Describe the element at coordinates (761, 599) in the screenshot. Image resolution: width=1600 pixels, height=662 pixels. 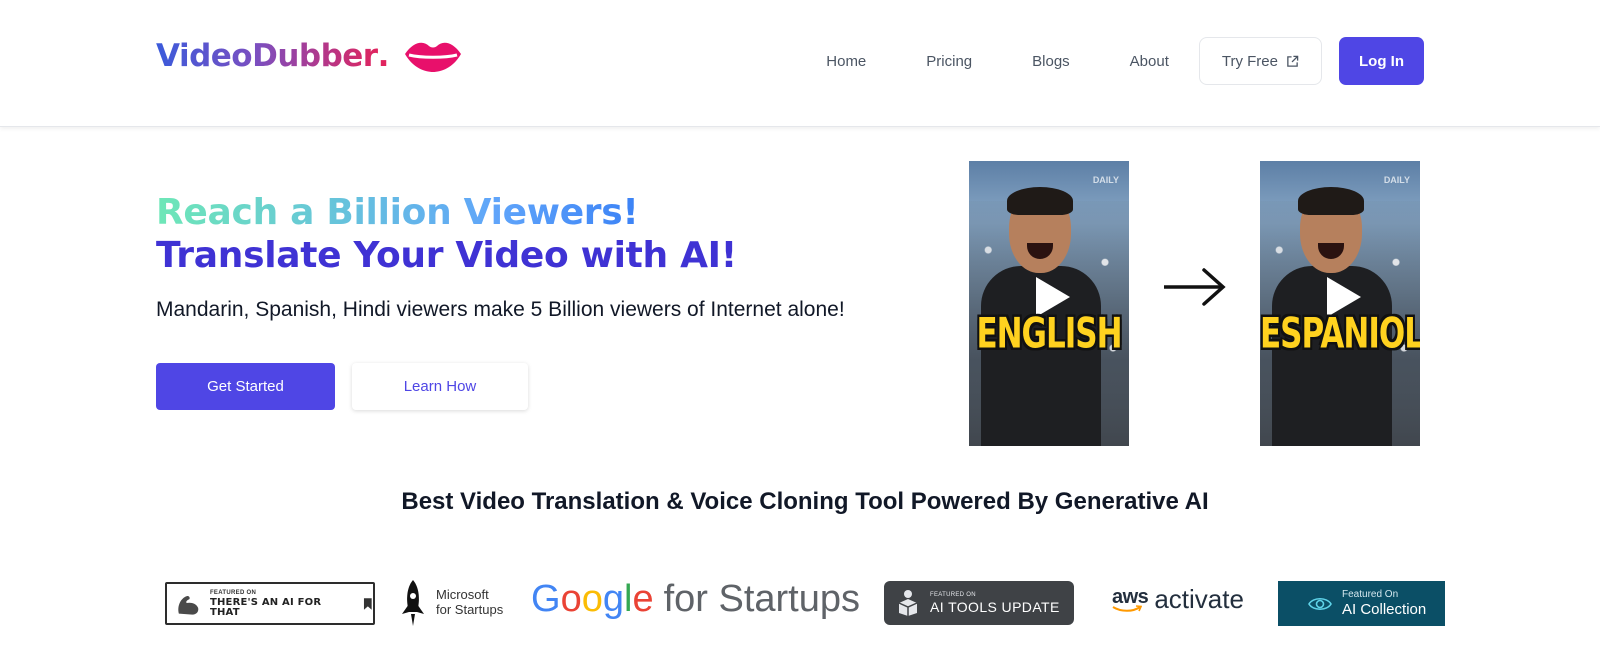
I see `google-suffix: for Startups` at that location.